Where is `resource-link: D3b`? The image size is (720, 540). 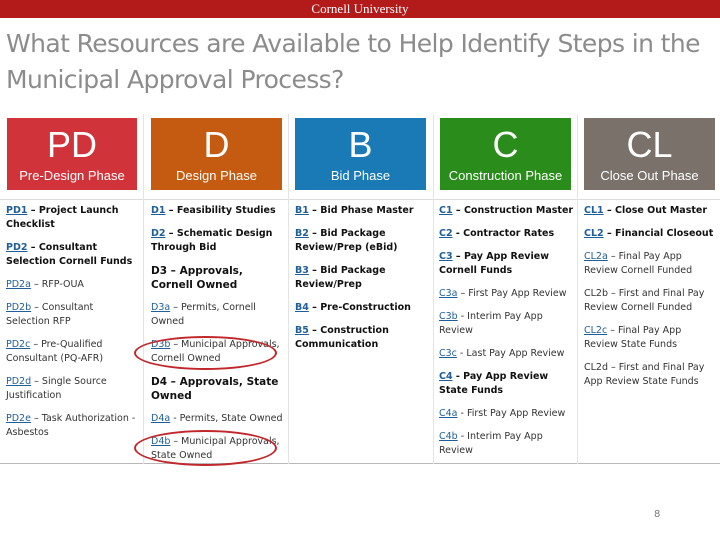
resource-link: D3b is located at coordinates (160, 344).